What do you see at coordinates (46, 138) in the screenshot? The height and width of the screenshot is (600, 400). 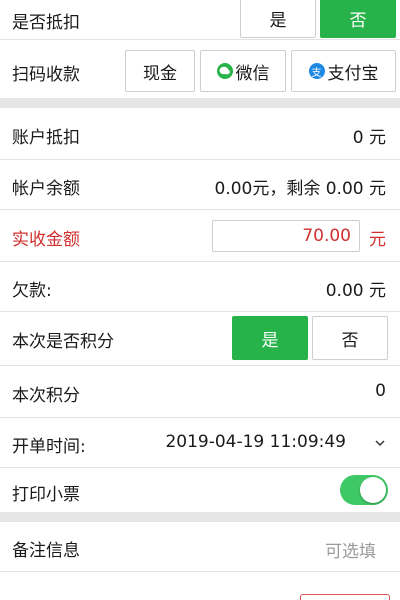 I see `account-deduct-label: 账户抵扣` at bounding box center [46, 138].